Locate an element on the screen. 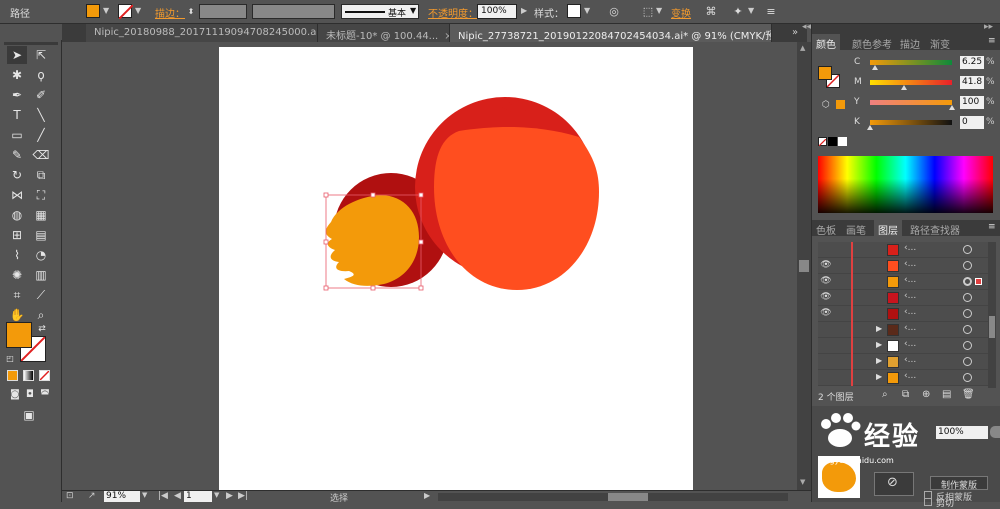 This screenshot has width=1000, height=509. artboard-dropdown-icon: ▼ is located at coordinates (216, 495).